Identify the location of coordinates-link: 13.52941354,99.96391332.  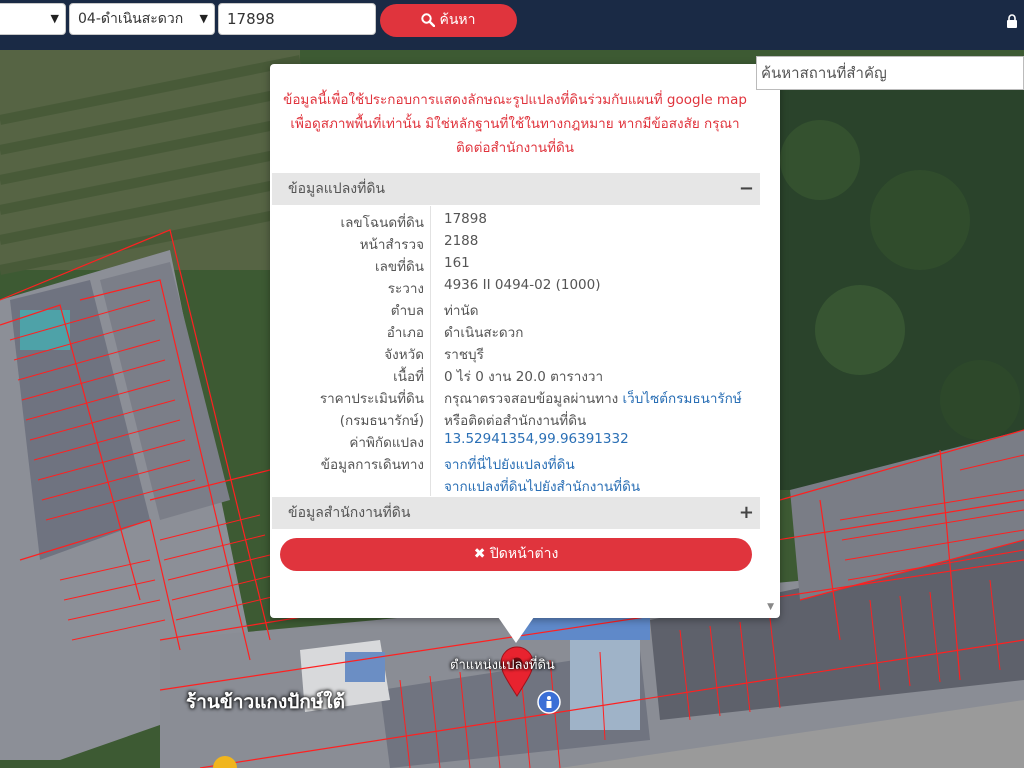
(536, 439).